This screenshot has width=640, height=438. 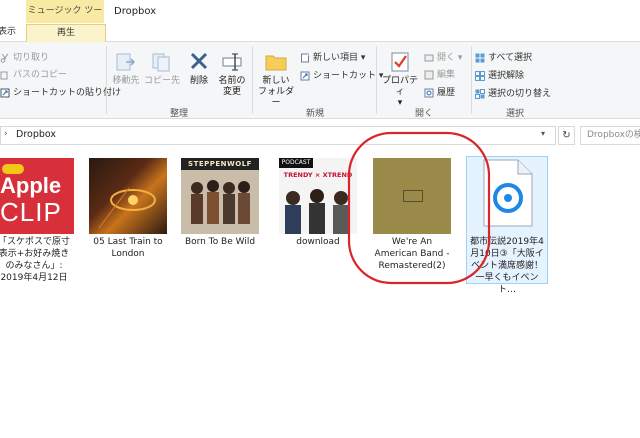 I want to click on window-title: Dropbox, so click(x=135, y=11).